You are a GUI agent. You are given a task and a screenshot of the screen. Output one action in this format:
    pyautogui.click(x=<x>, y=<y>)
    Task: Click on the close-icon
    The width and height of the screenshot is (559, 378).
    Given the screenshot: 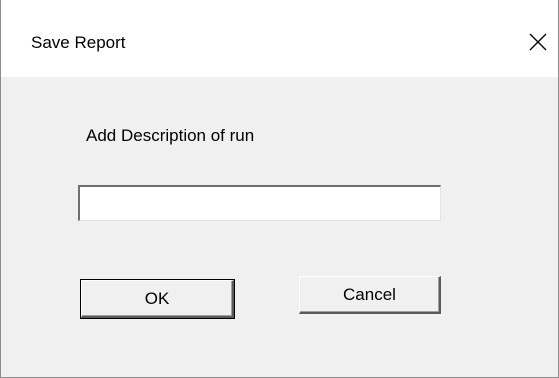 What is the action you would take?
    pyautogui.click(x=538, y=42)
    